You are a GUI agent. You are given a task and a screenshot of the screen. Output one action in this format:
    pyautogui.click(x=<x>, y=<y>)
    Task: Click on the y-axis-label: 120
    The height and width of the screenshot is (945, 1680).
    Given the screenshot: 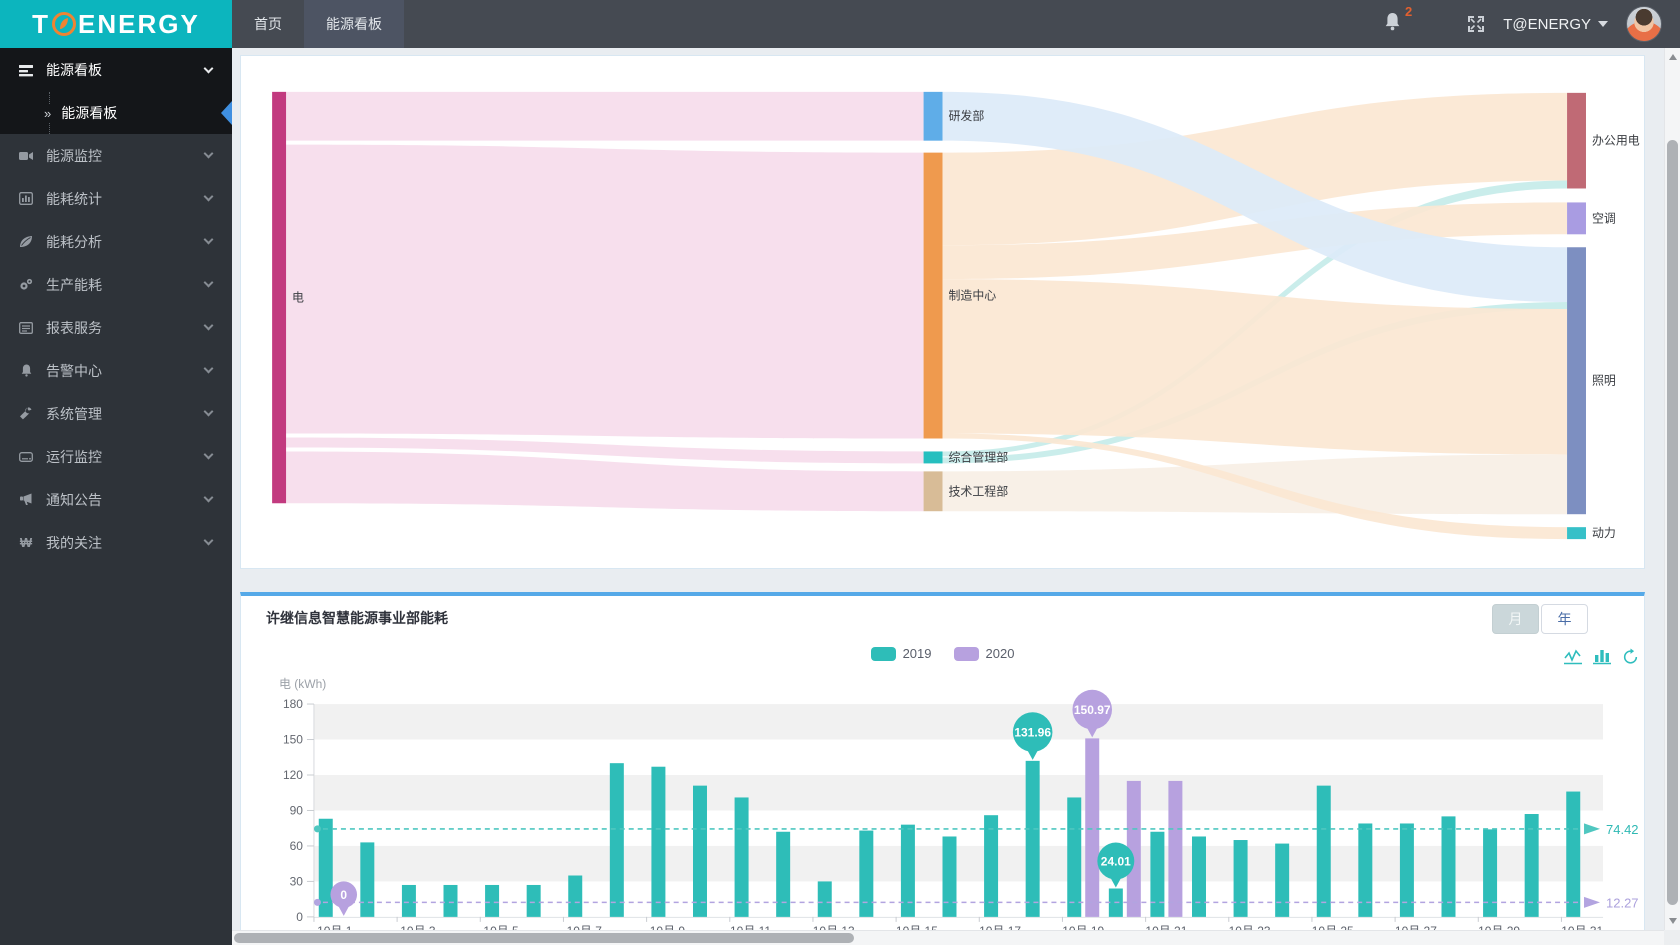 What is the action you would take?
    pyautogui.click(x=293, y=775)
    